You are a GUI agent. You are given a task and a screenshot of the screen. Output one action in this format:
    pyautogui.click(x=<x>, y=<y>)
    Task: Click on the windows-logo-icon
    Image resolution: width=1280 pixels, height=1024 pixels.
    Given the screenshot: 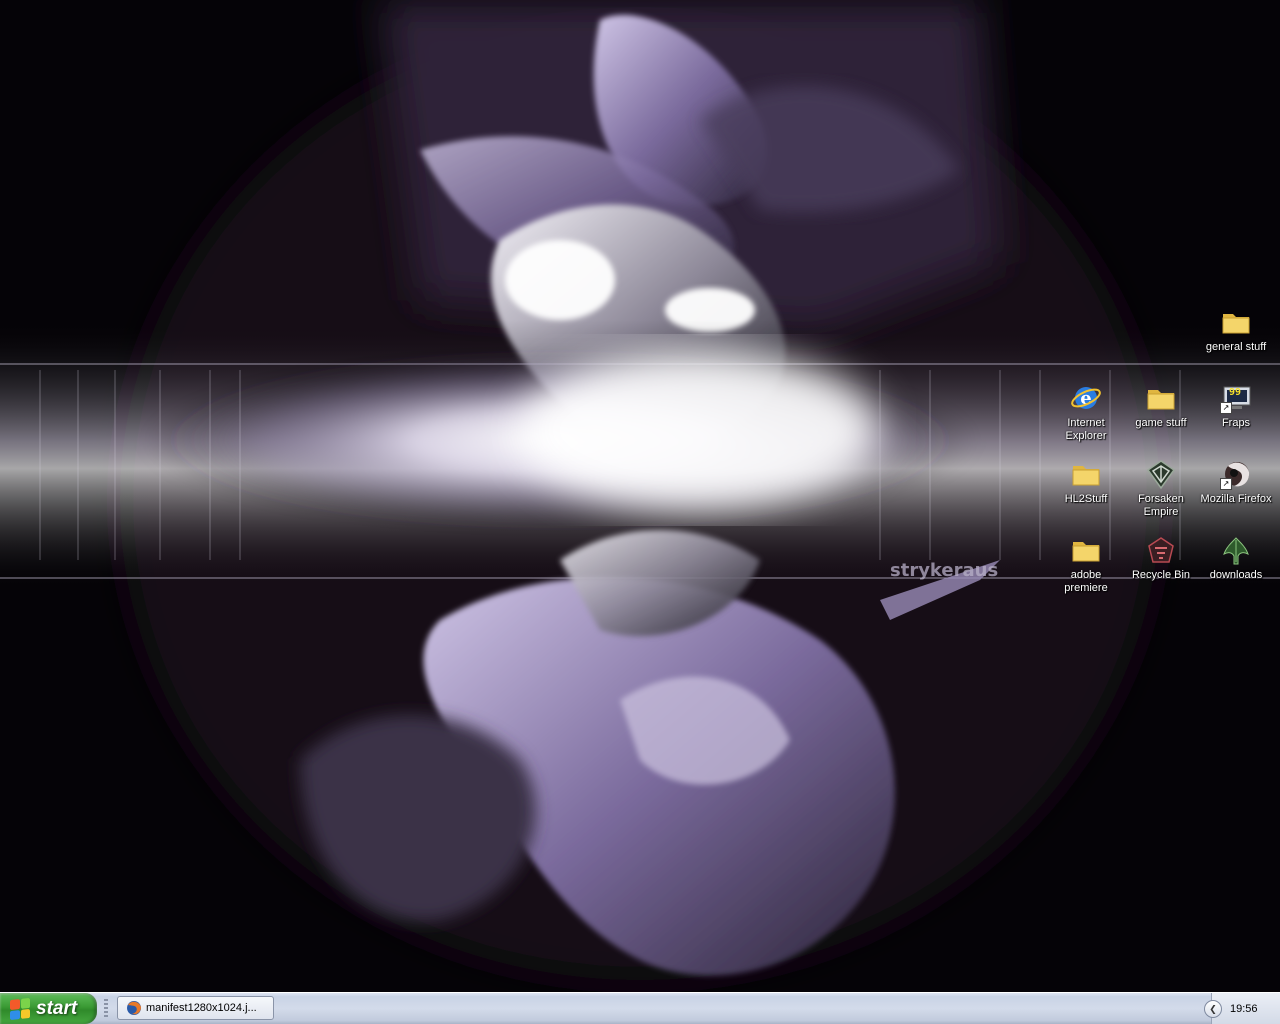 What is the action you would take?
    pyautogui.click(x=20, y=1008)
    